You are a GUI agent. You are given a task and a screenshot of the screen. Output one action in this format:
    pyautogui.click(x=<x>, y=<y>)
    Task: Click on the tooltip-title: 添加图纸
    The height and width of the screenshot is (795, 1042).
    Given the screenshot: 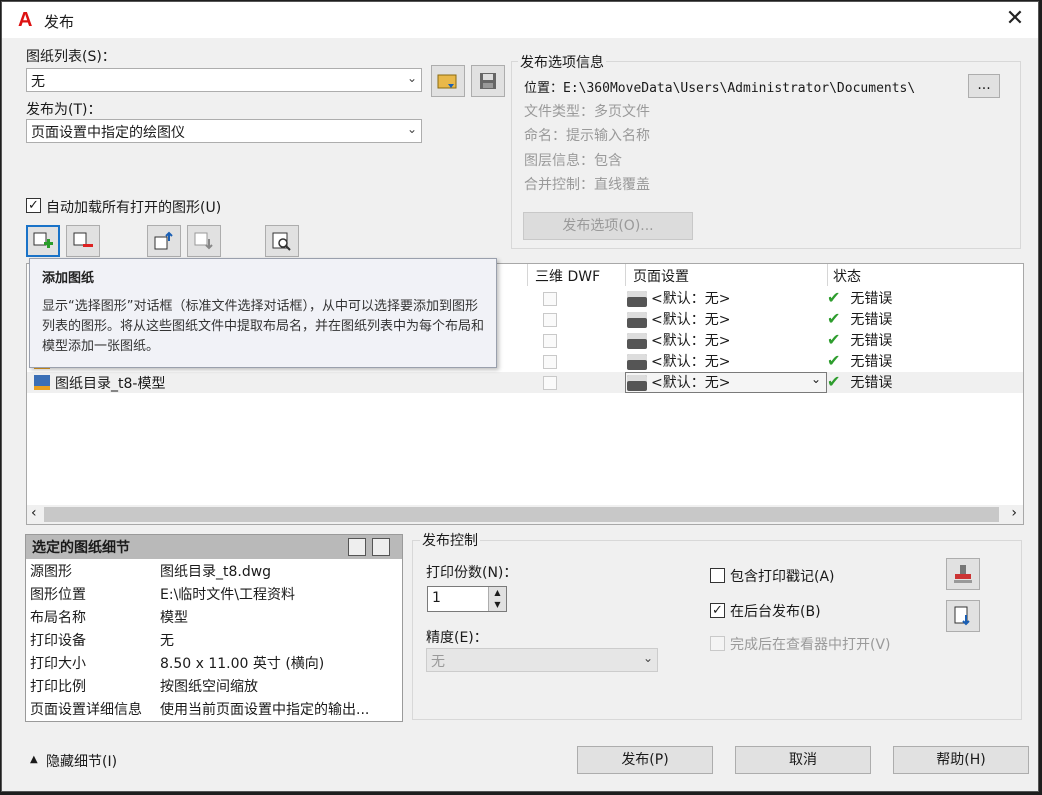 What is the action you would take?
    pyautogui.click(x=68, y=278)
    